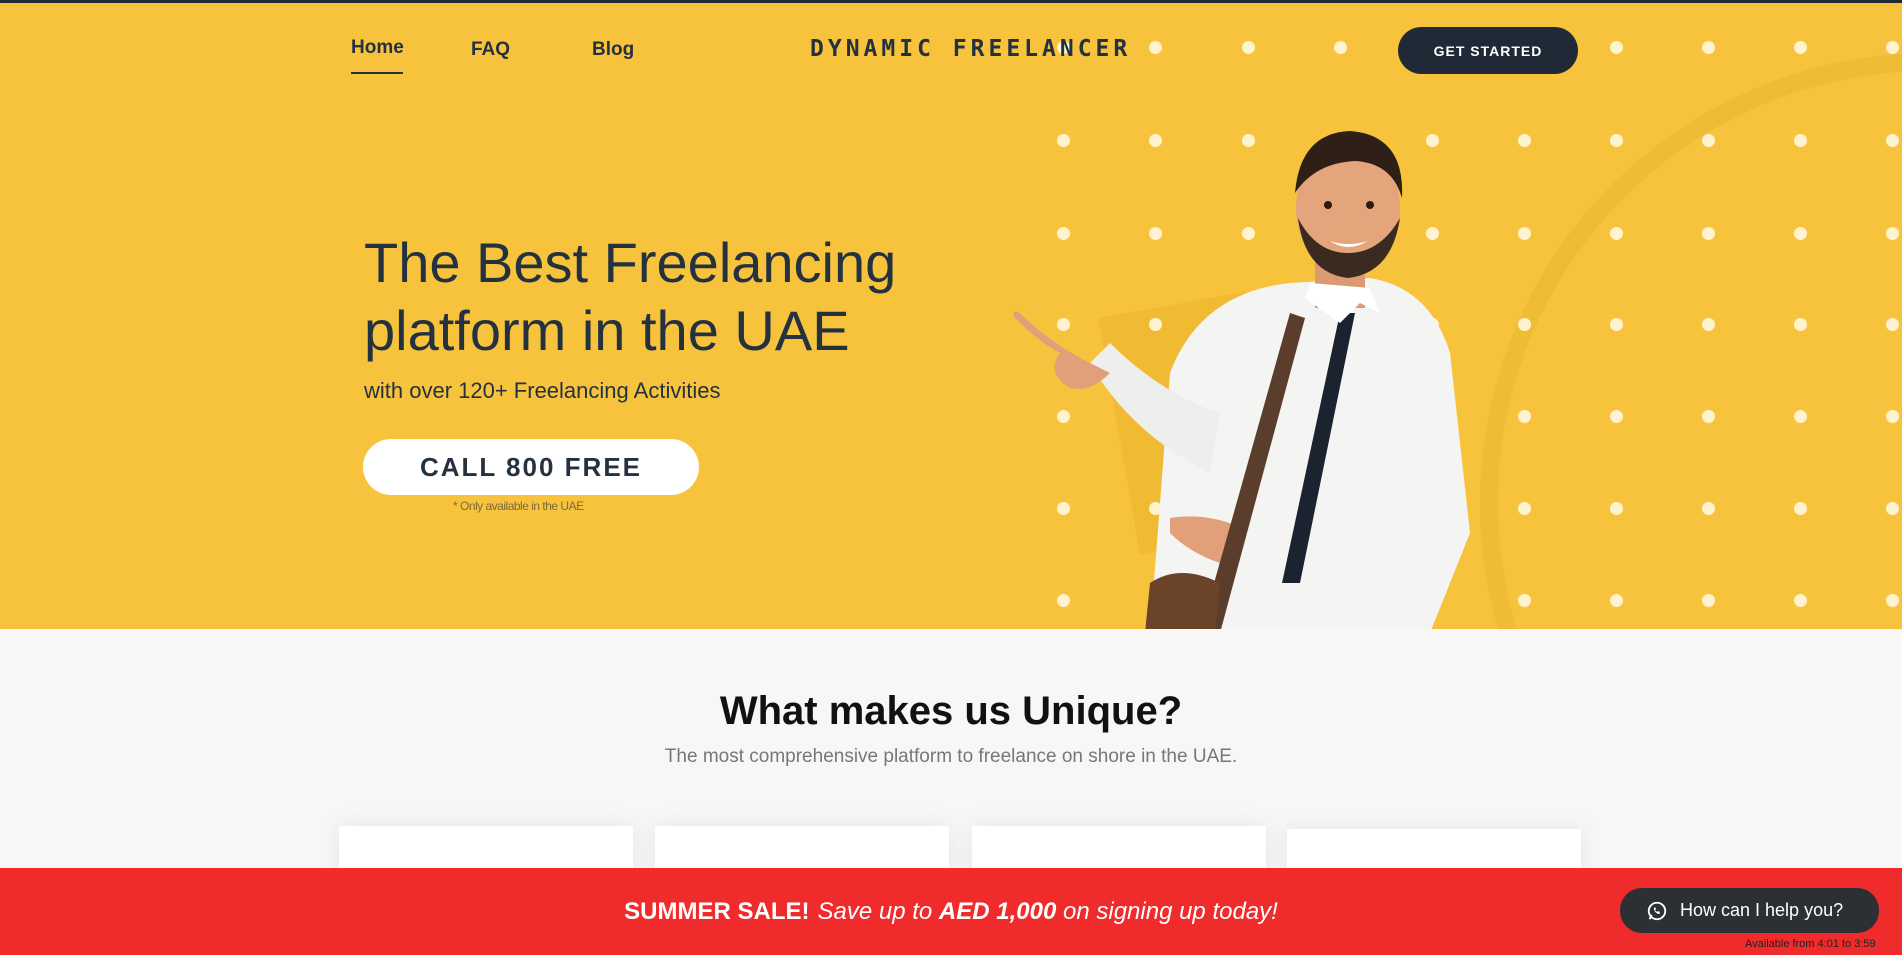  What do you see at coordinates (1241, 380) in the screenshot?
I see `businessman-image` at bounding box center [1241, 380].